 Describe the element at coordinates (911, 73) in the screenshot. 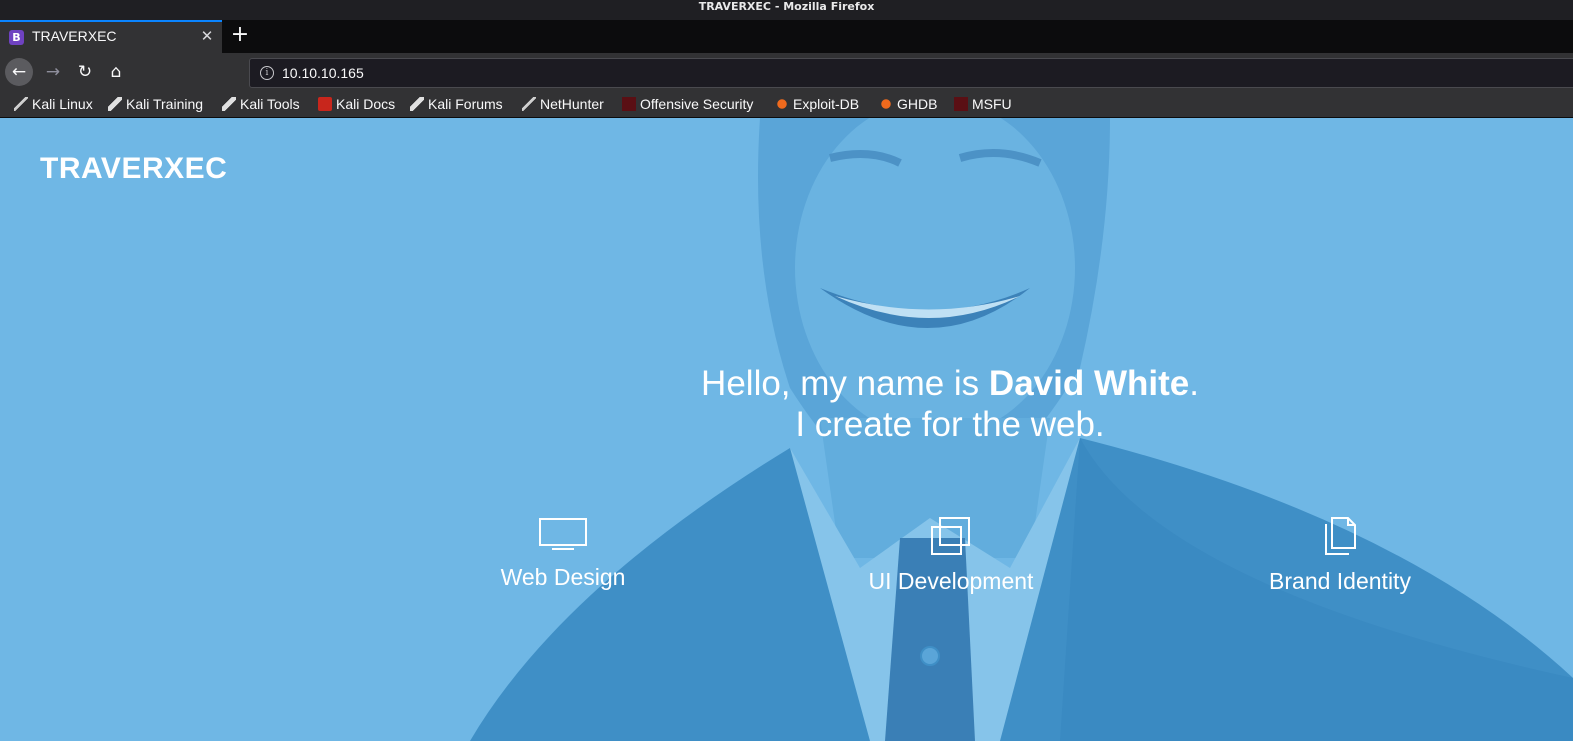

I see `url-bar: i 10.10.10.165` at that location.